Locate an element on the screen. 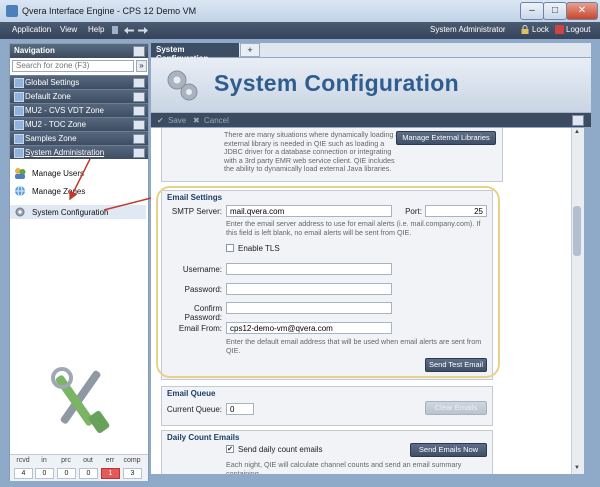 Image resolution: width=600 pixels, height=487 pixels. cancel-button: Cancel is located at coordinates (216, 120).